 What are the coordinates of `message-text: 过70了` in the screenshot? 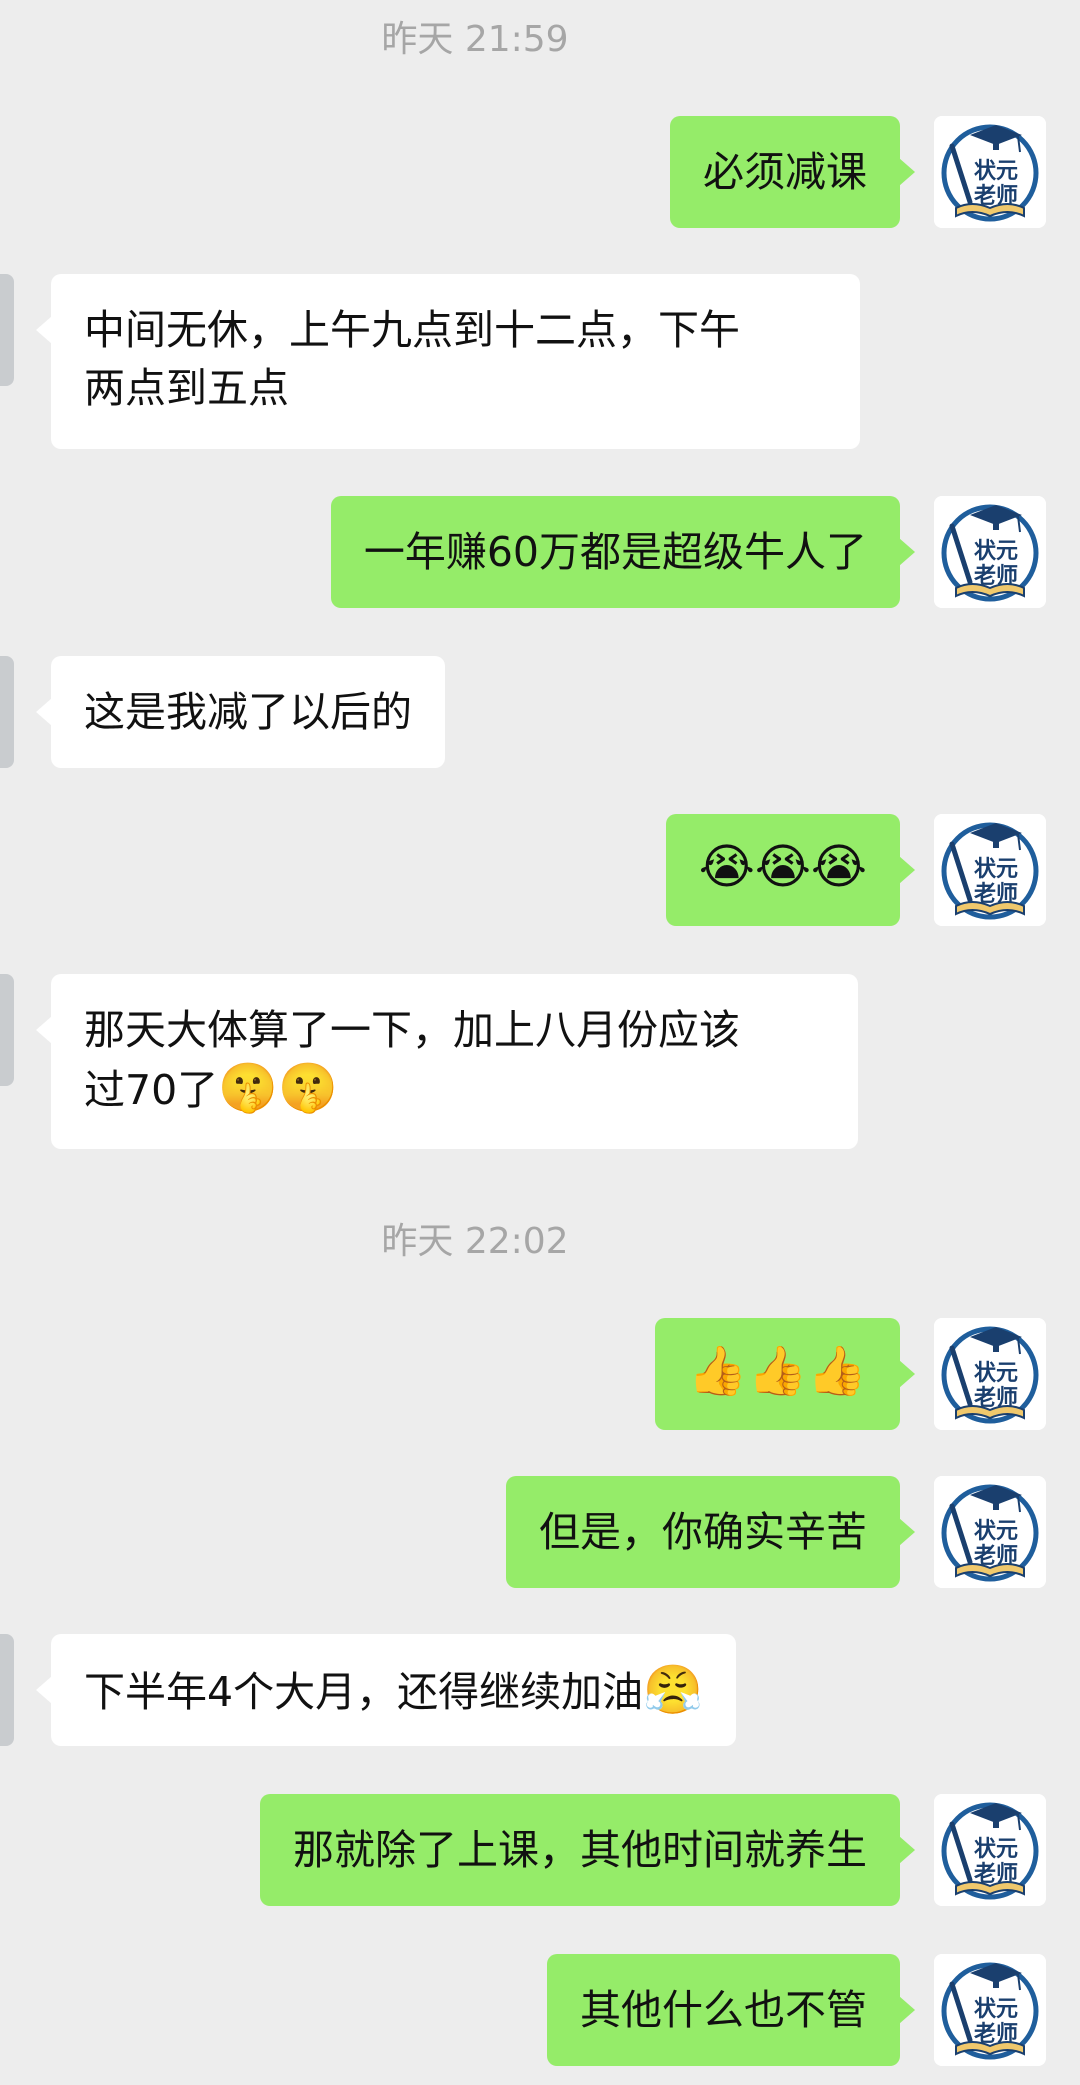 It's located at (151, 1090).